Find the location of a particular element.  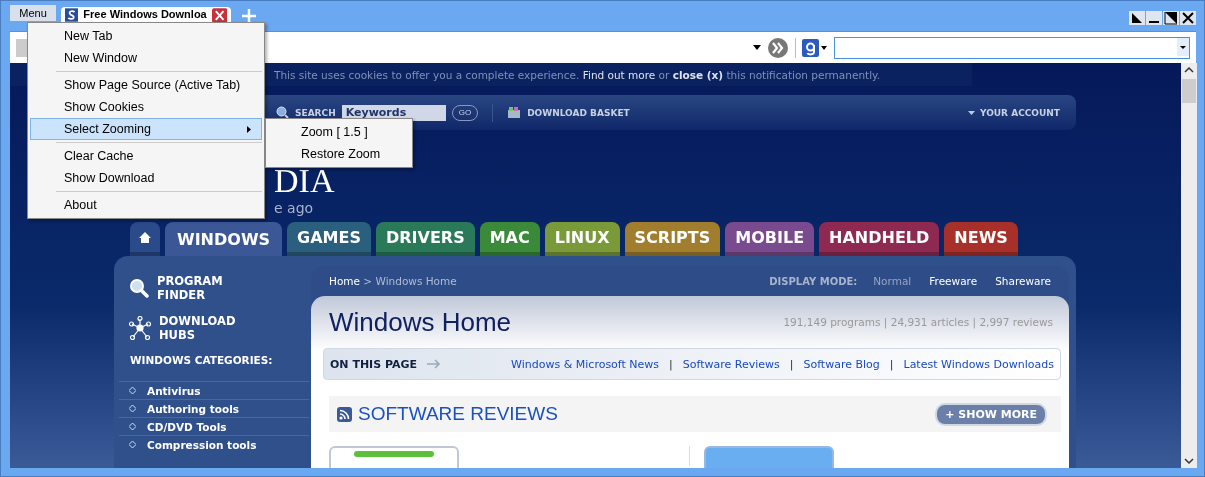

menu-button: Menu is located at coordinates (33, 13).